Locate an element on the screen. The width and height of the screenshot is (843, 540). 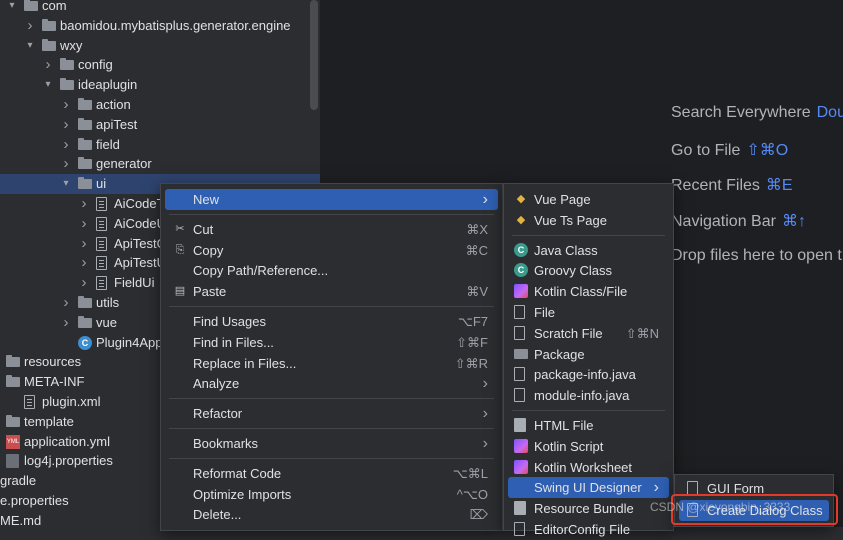
menu-item-new: New › is located at coordinates (331, 199).